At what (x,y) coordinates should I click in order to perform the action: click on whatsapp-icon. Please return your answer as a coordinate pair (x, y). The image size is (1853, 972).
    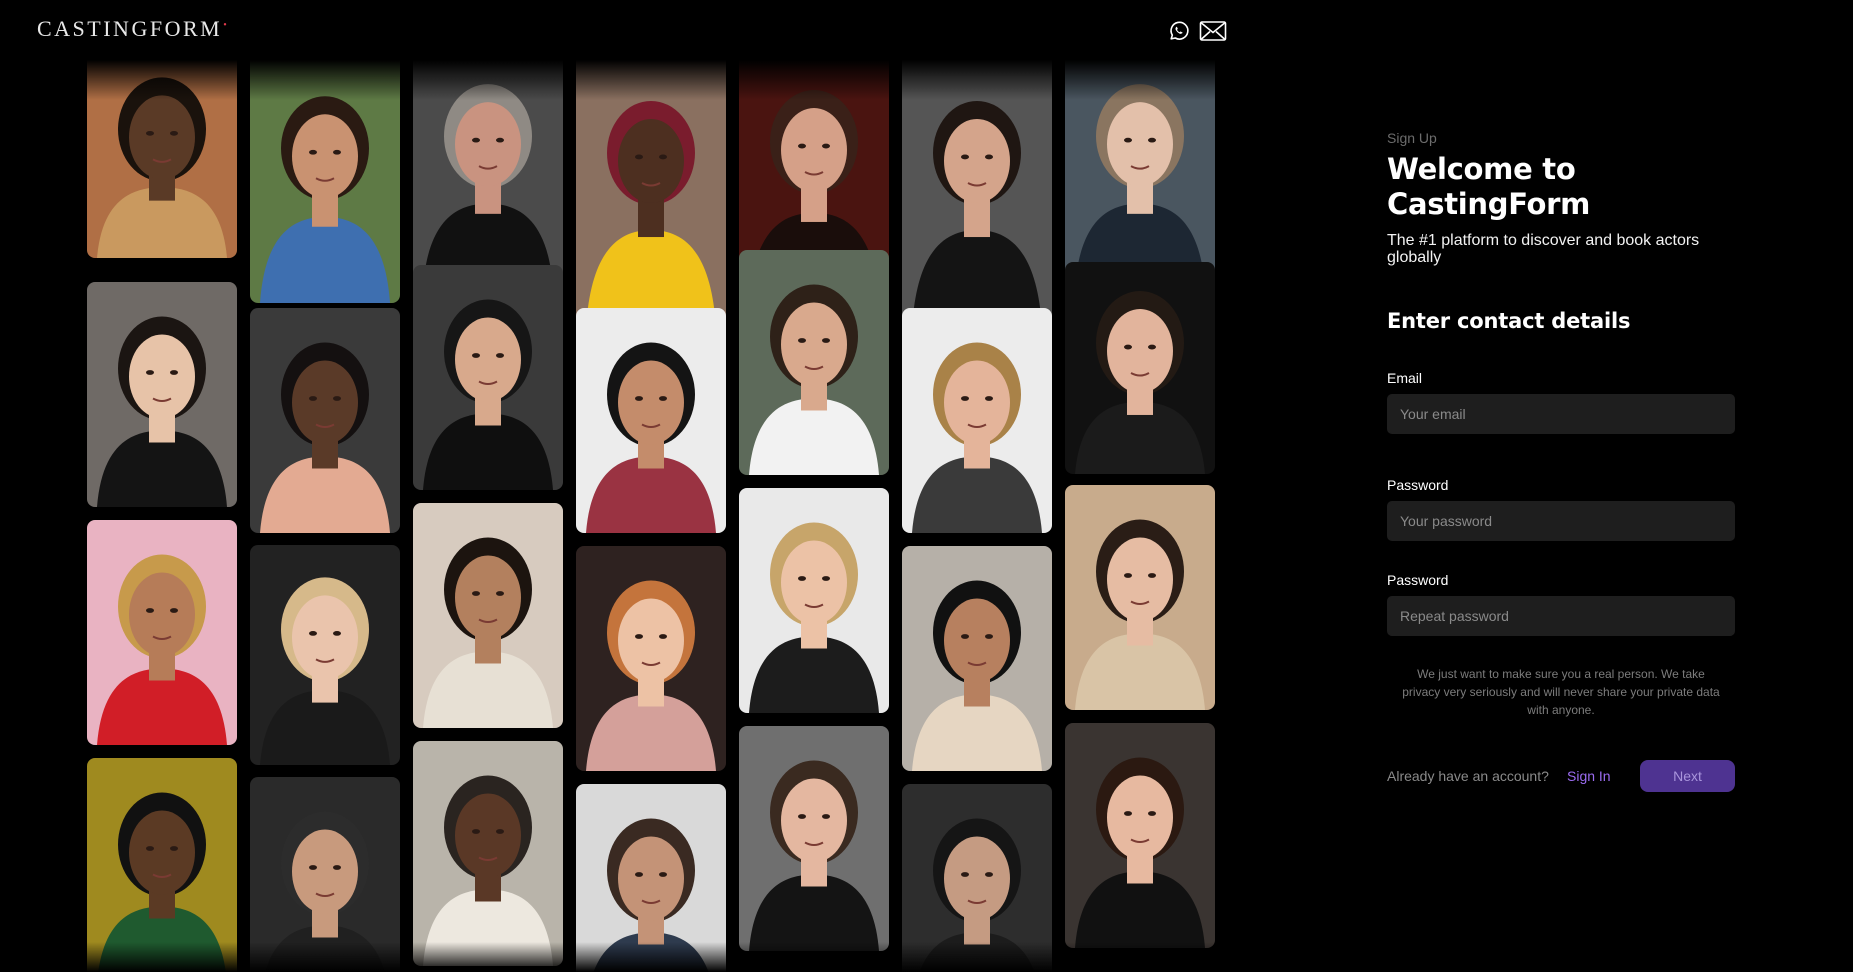
    Looking at the image, I should click on (1179, 31).